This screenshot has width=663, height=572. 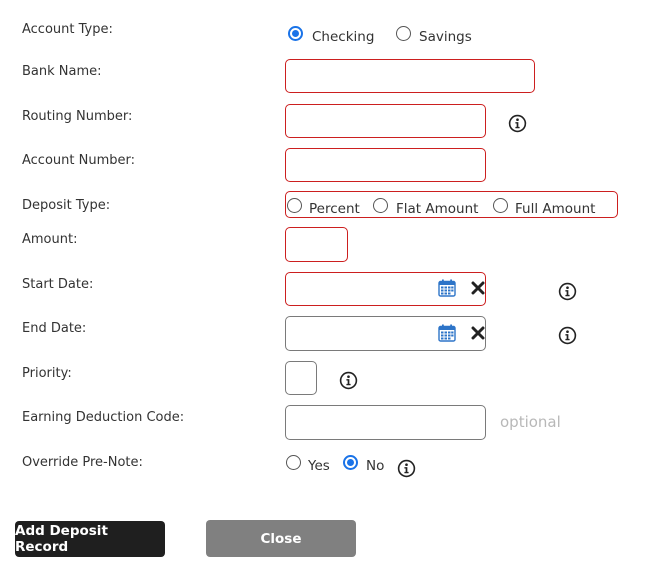 I want to click on checking-radio-label: Checking, so click(x=343, y=37).